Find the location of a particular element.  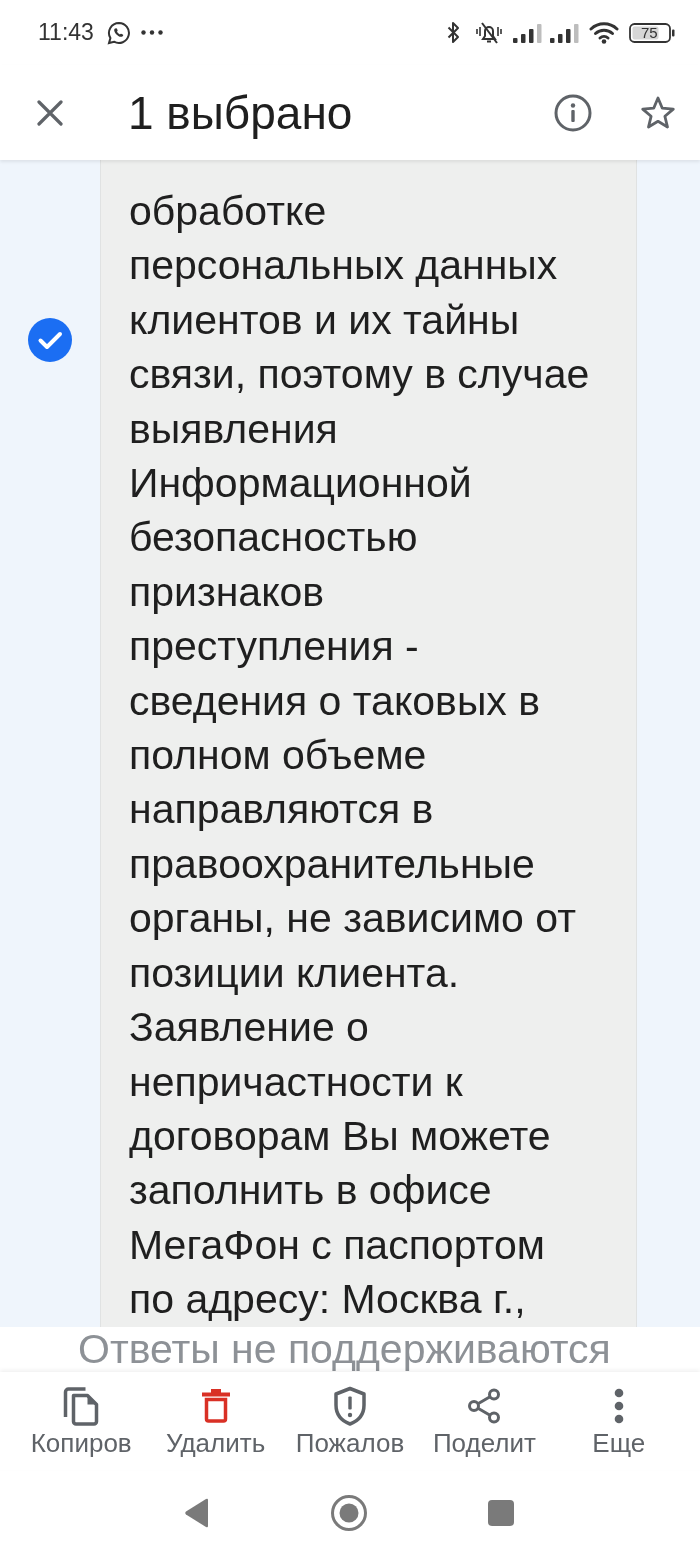

delete-button: Удалить is located at coordinates (215, 1421).